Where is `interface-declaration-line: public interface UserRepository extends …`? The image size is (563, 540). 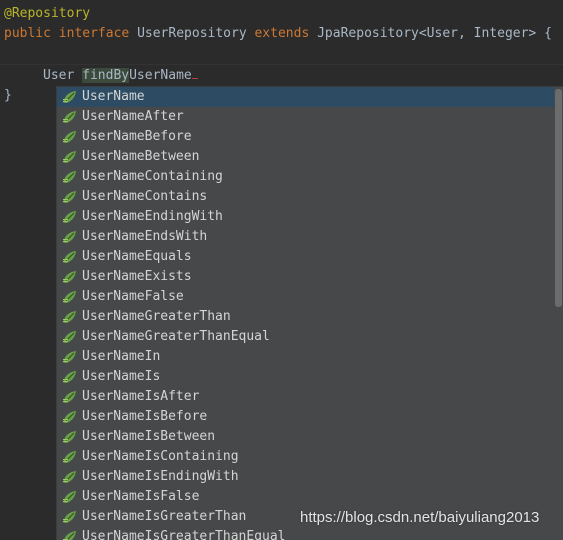 interface-declaration-line: public interface UserRepository extends … is located at coordinates (278, 34).